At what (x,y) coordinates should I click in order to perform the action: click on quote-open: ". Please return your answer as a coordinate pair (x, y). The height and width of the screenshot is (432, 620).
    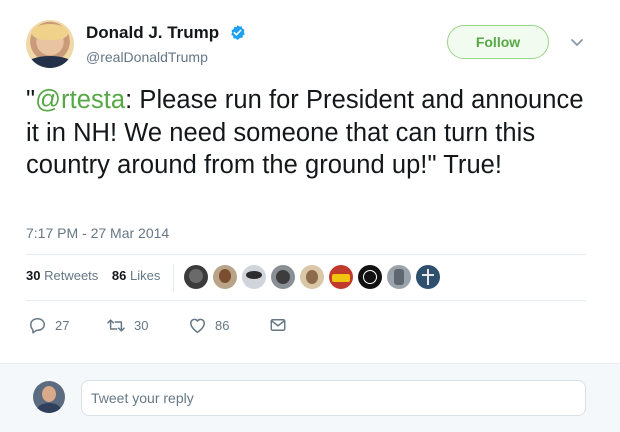
    Looking at the image, I should click on (31, 100).